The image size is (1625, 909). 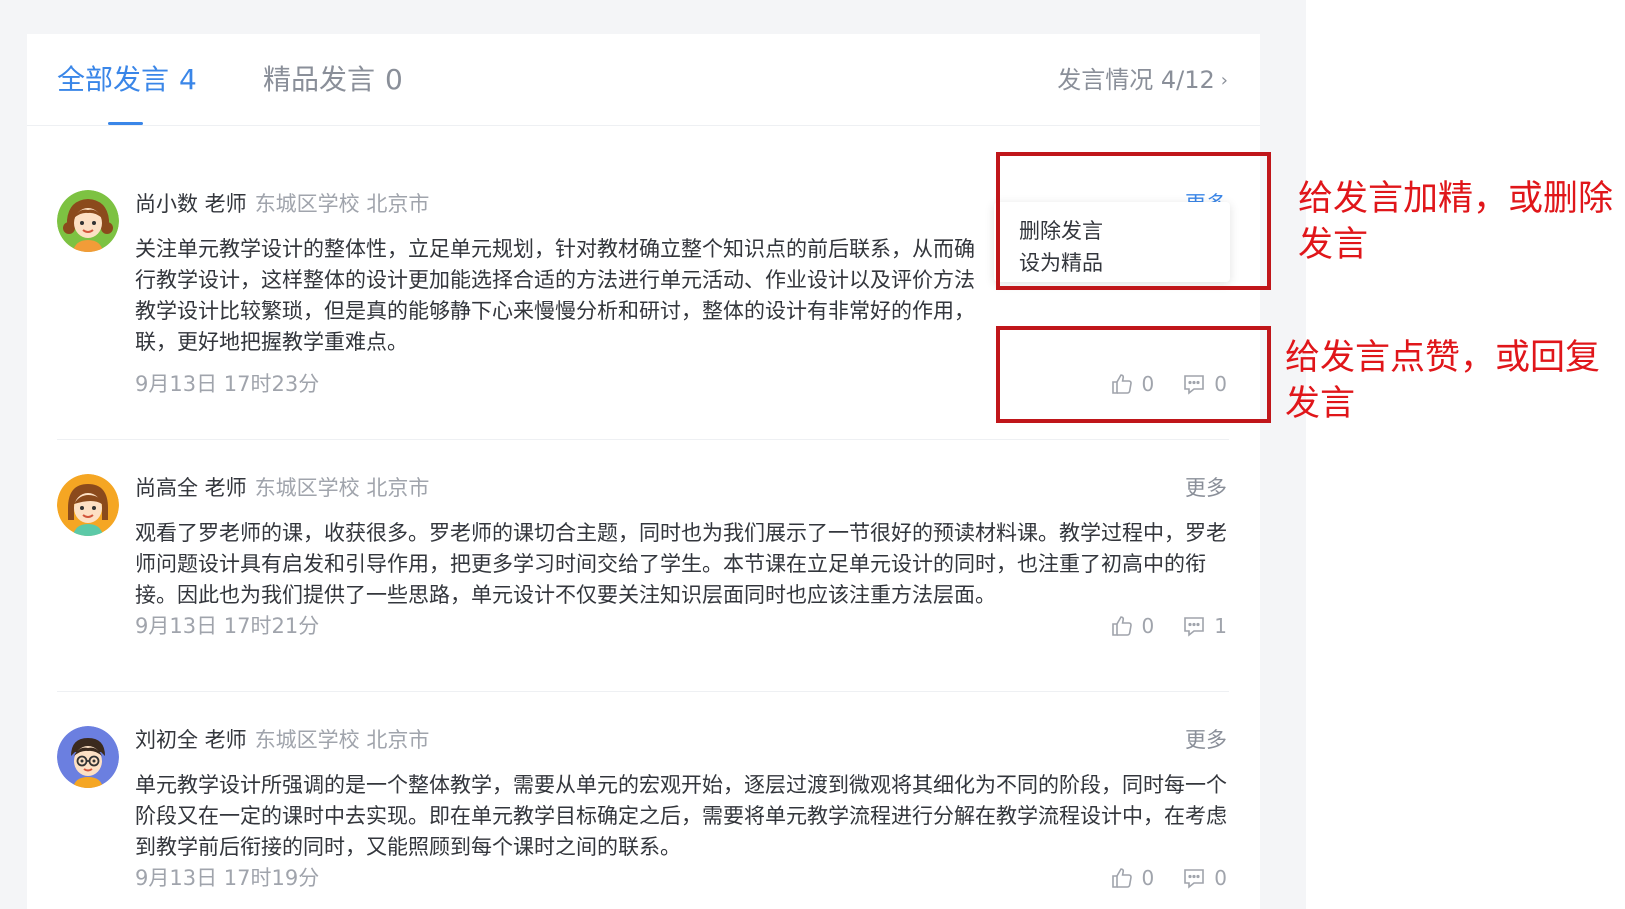 I want to click on comment-stats-link: 发言情况 4/12 ›, so click(x=1142, y=81).